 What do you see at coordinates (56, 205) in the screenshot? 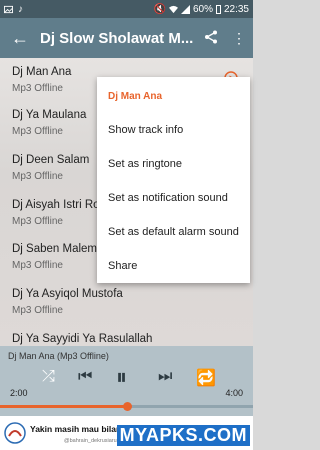
I see `track-title: Dj Aisyah Istri Ro` at bounding box center [56, 205].